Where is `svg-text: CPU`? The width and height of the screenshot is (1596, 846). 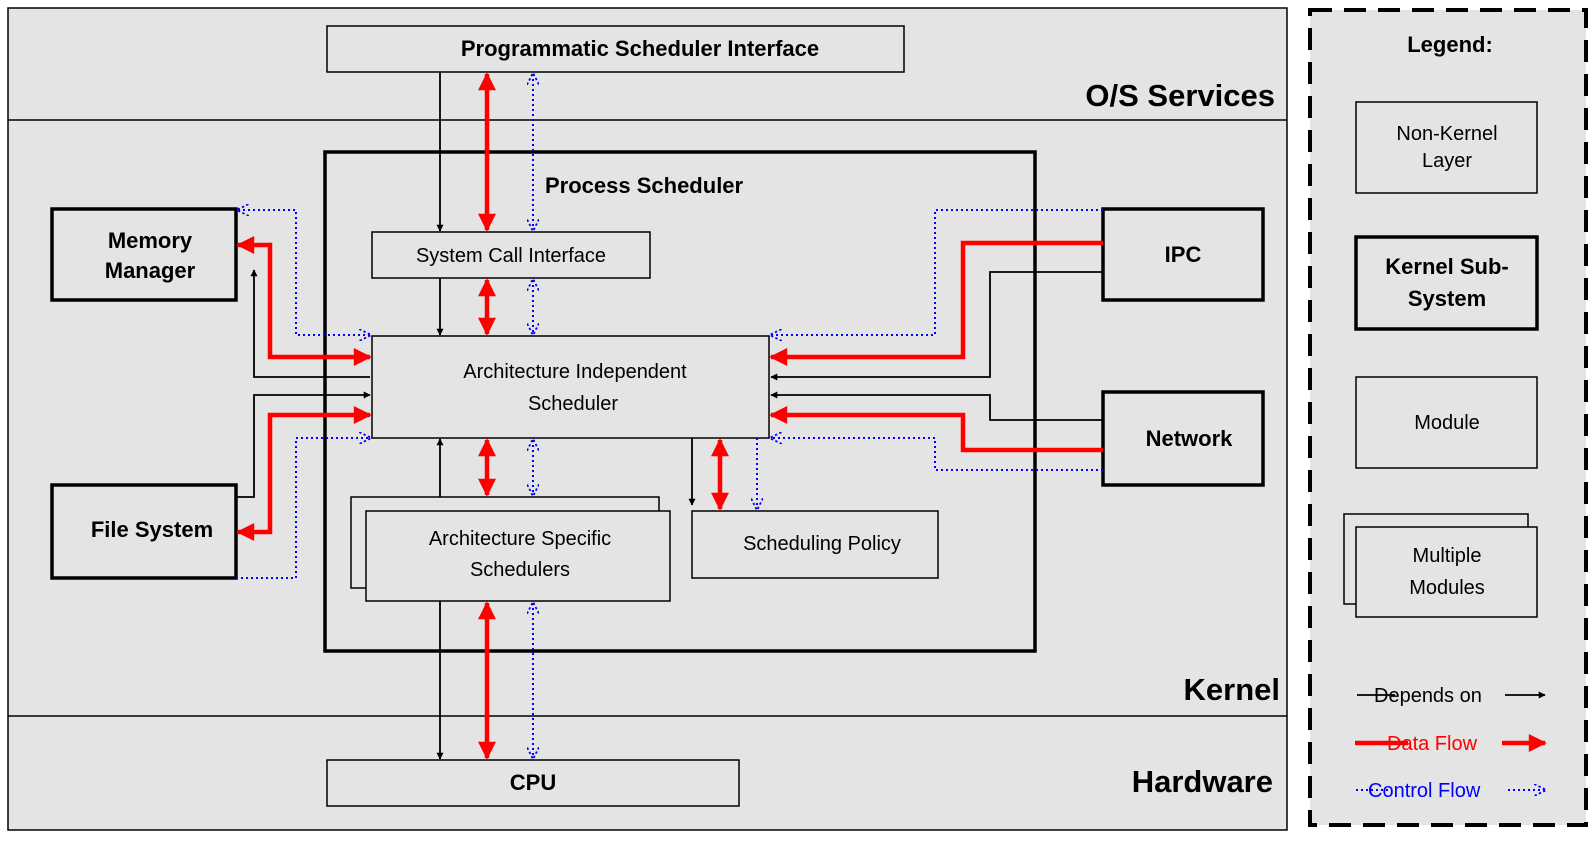
svg-text: CPU is located at coordinates (533, 782).